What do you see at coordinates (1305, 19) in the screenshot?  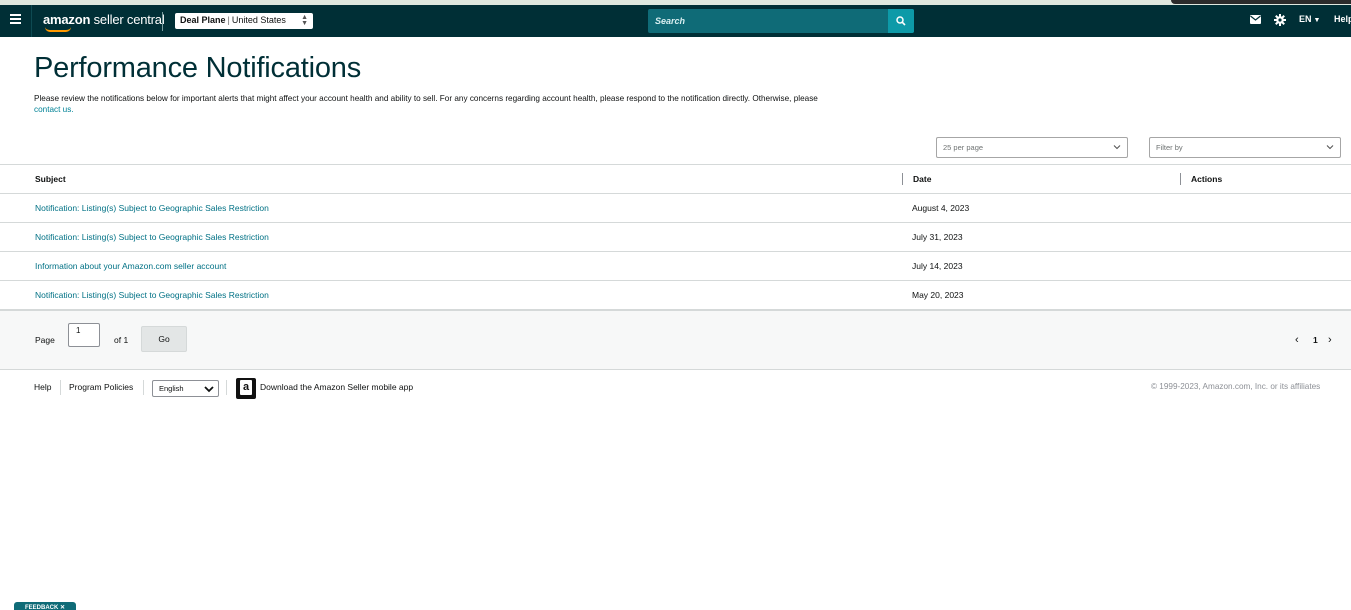 I see `language-label: EN` at bounding box center [1305, 19].